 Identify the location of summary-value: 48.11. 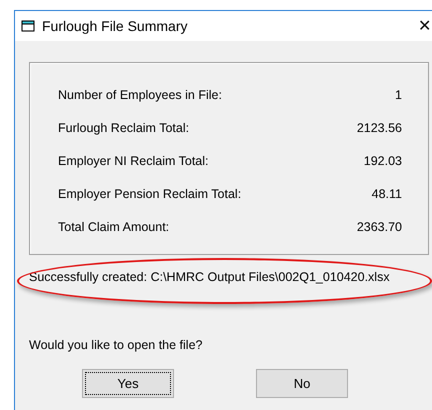
(387, 193).